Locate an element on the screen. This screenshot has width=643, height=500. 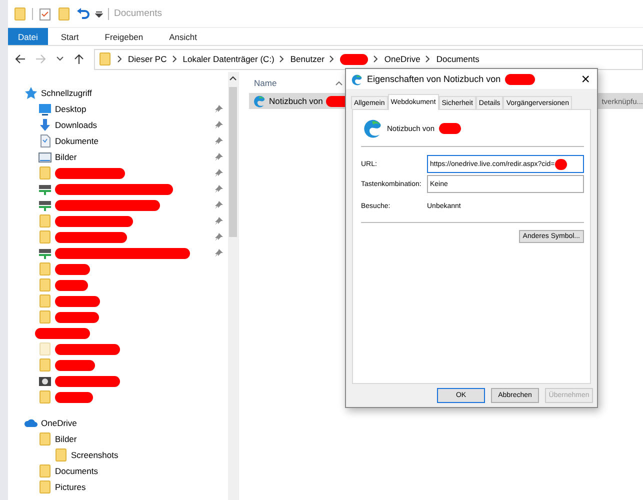
folder-label: Documents is located at coordinates (76, 471).